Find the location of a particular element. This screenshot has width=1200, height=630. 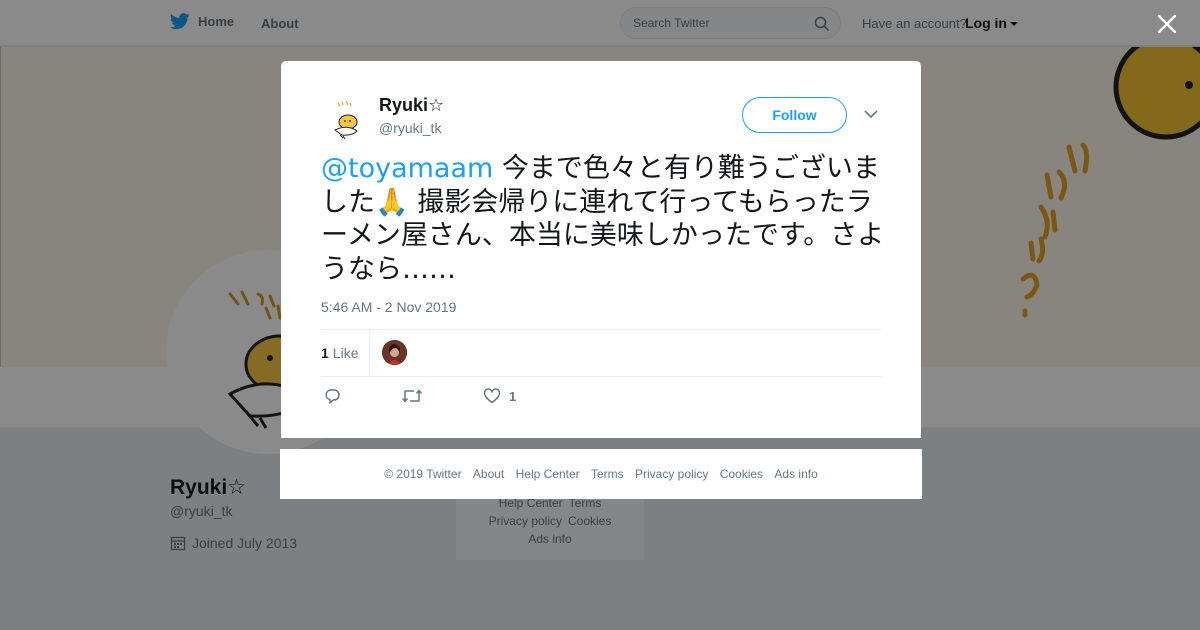

retweet-icon is located at coordinates (412, 396).